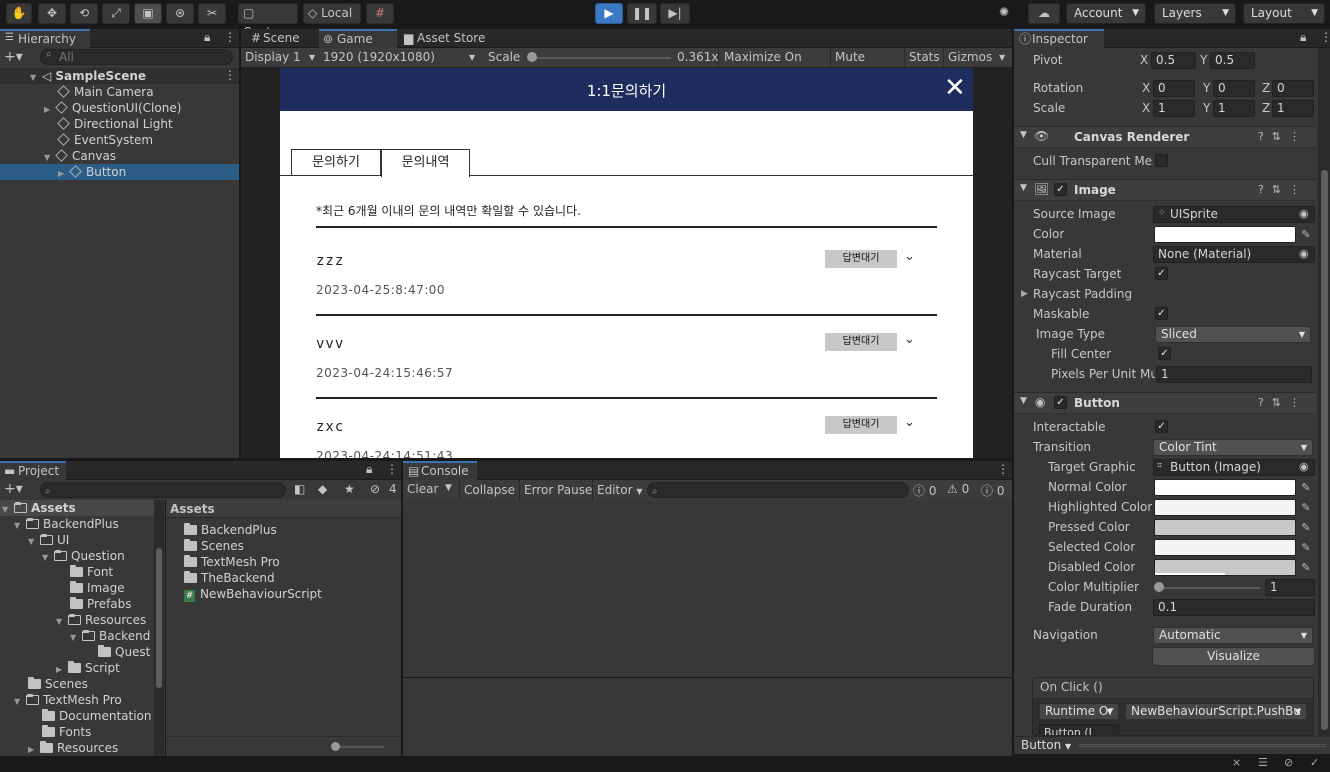  What do you see at coordinates (229, 578) in the screenshot?
I see `asset-item: TheBackend` at bounding box center [229, 578].